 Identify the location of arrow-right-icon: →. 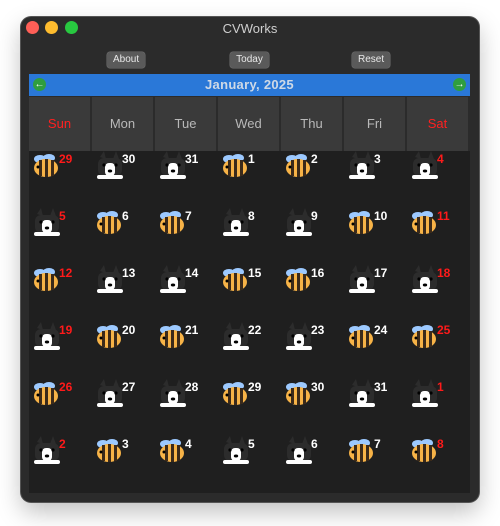
(459, 84).